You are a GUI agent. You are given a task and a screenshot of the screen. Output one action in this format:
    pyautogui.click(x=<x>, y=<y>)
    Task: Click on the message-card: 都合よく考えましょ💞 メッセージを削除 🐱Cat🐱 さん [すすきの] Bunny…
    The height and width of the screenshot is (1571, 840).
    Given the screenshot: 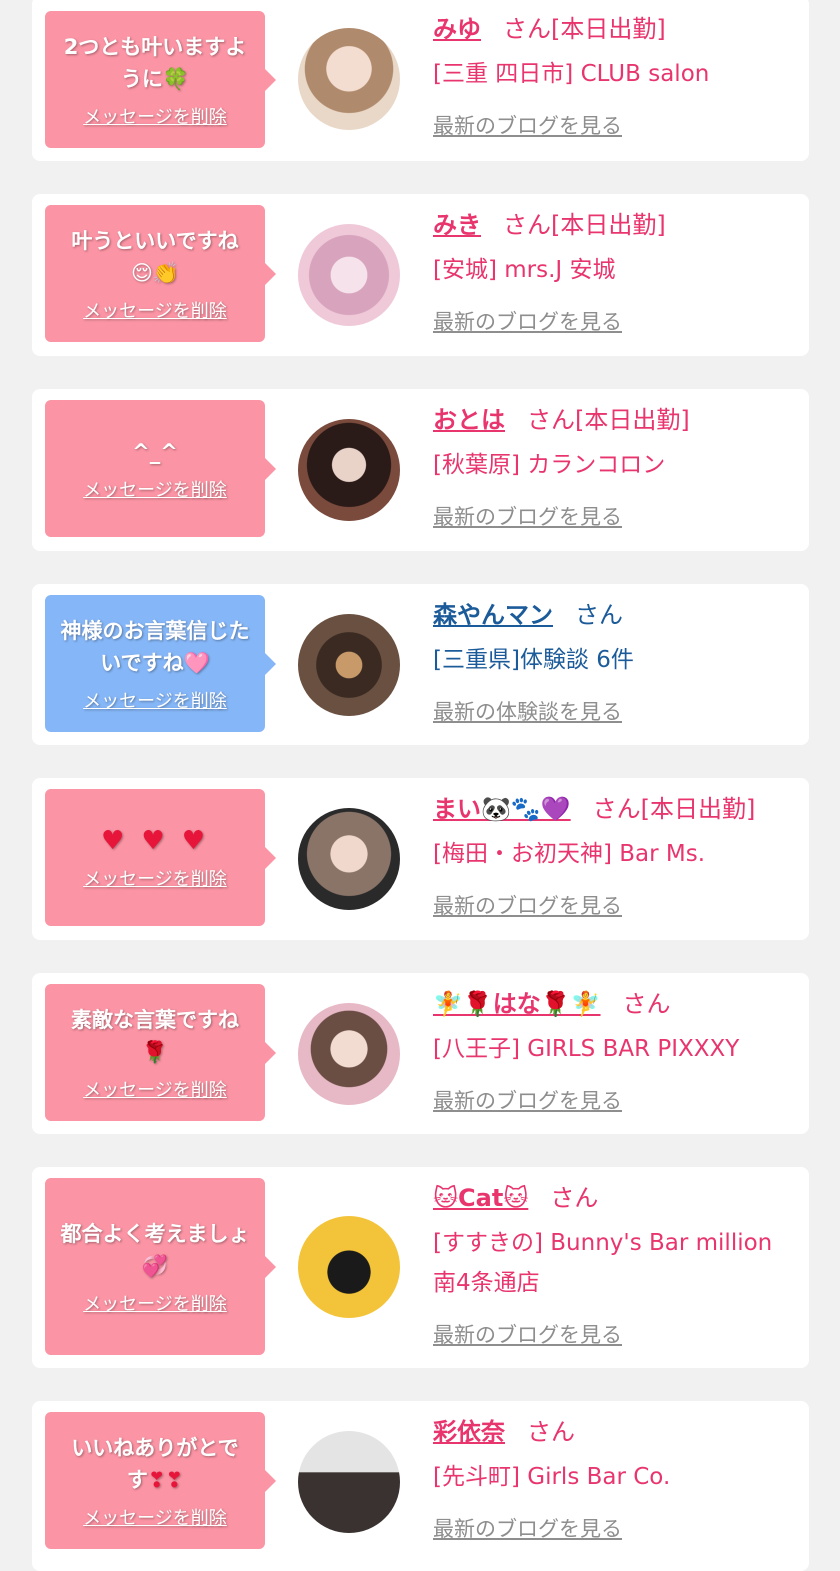 What is the action you would take?
    pyautogui.click(x=420, y=1267)
    